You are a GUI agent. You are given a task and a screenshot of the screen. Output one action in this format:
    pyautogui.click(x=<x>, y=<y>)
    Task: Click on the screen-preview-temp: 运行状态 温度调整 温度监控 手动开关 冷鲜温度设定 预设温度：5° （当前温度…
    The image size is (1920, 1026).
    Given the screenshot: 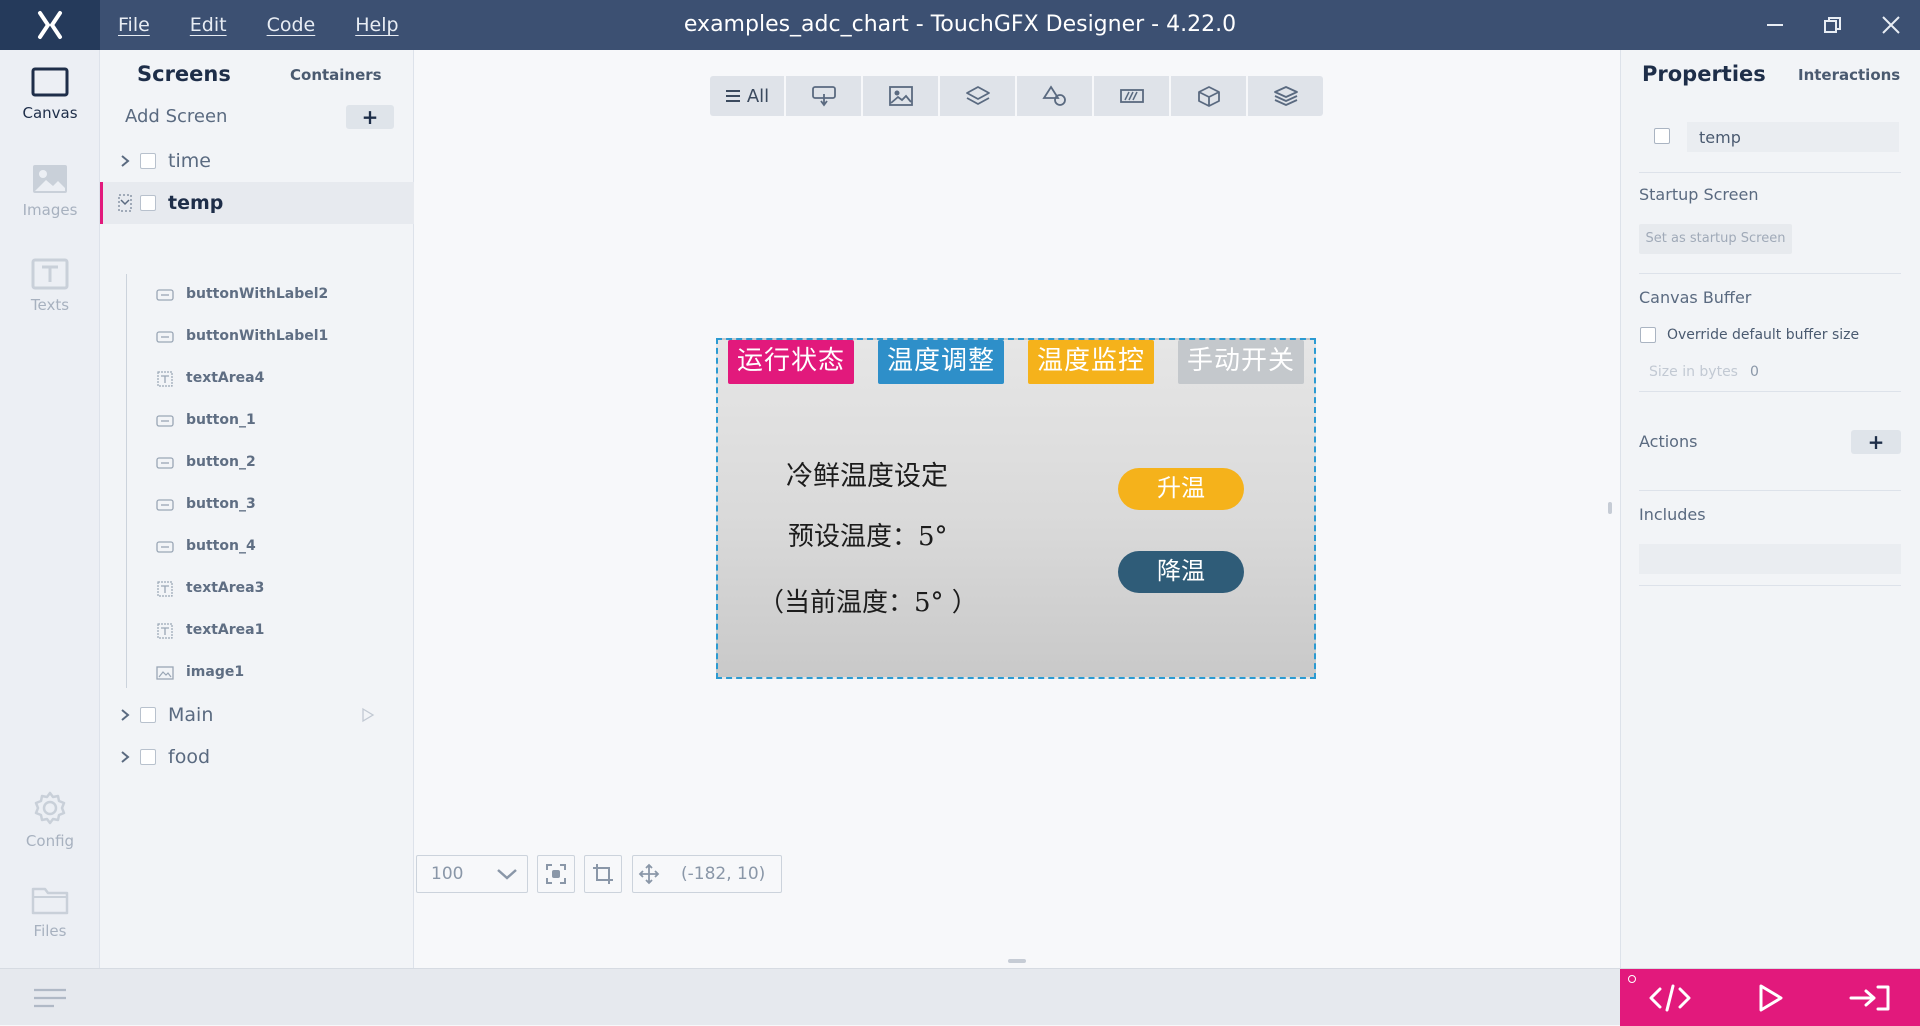 What is the action you would take?
    pyautogui.click(x=1016, y=508)
    